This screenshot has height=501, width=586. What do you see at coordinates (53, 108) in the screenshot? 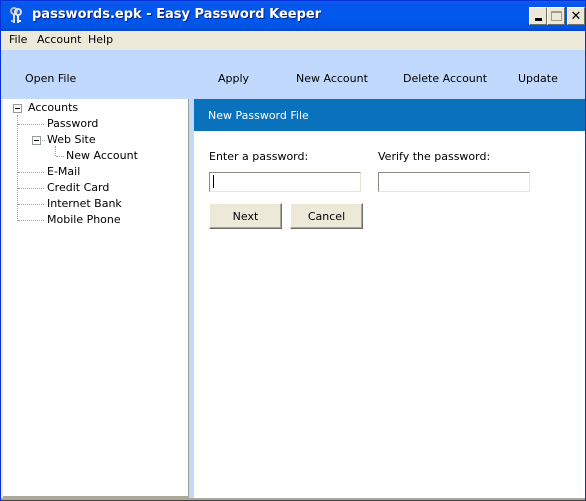
I see `tree-item-accounts: Accounts` at bounding box center [53, 108].